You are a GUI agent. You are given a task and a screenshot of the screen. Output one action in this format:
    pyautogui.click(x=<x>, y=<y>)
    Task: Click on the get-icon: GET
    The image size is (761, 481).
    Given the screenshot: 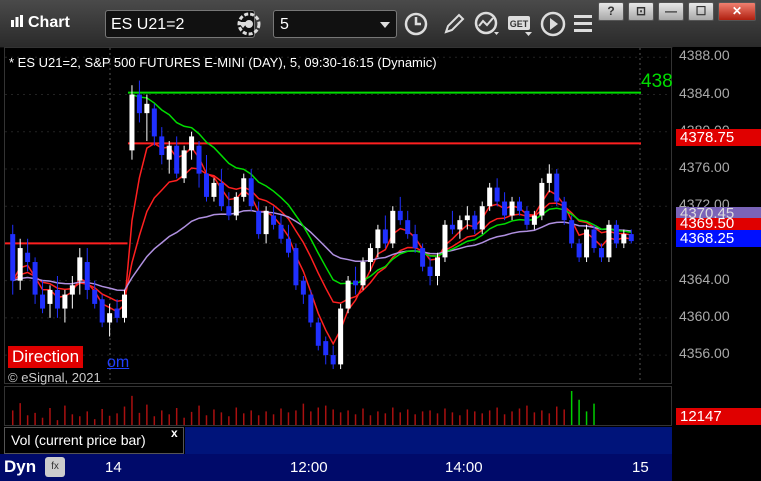 What is the action you would take?
    pyautogui.click(x=520, y=24)
    